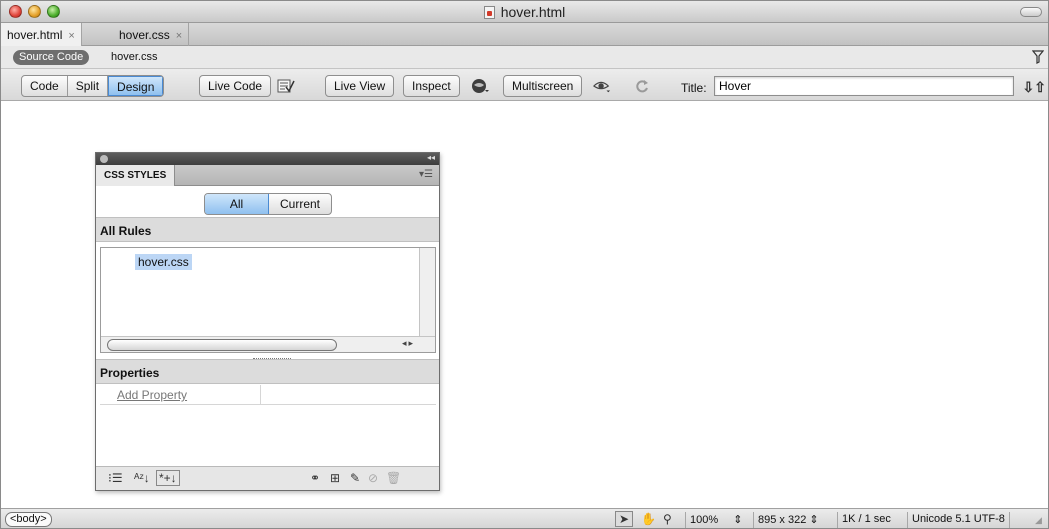  What do you see at coordinates (152, 395) in the screenshot?
I see `add-property-link: Add Property` at bounding box center [152, 395].